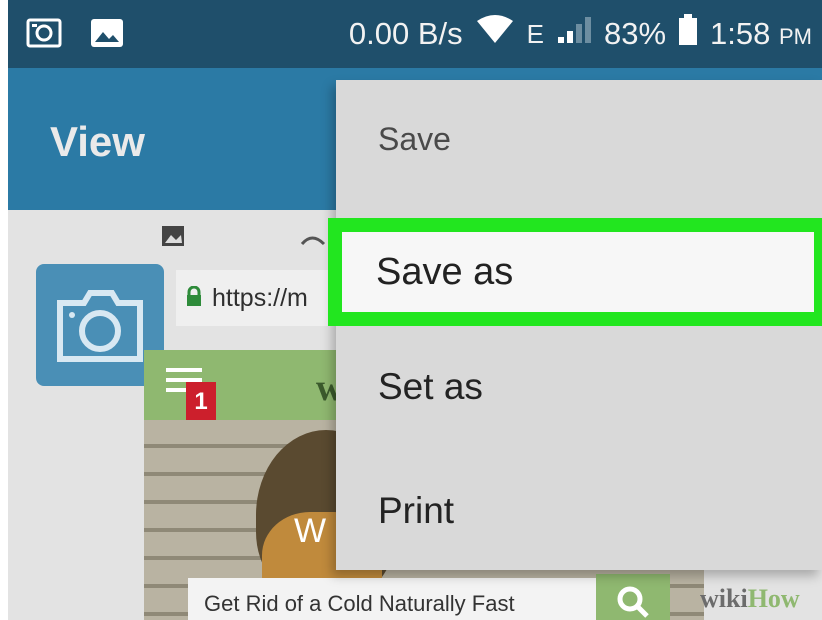 This screenshot has height=620, width=822. I want to click on illustration-text: W, so click(310, 531).